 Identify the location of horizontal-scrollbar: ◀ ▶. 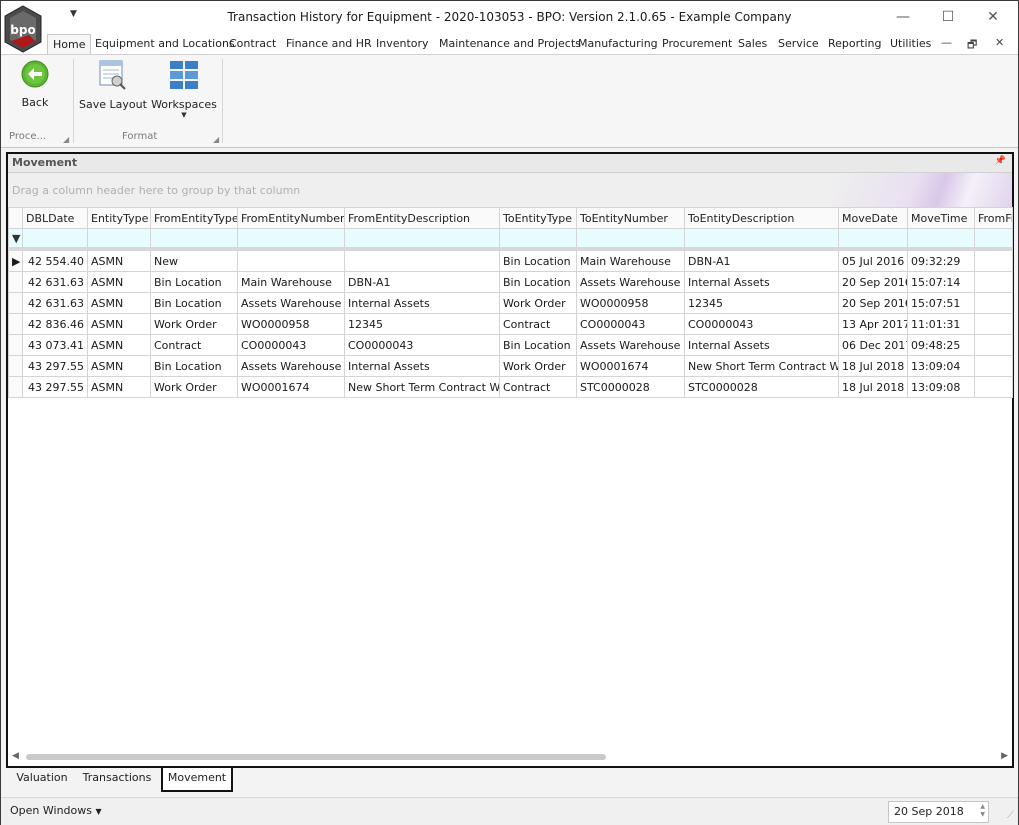
(510, 757).